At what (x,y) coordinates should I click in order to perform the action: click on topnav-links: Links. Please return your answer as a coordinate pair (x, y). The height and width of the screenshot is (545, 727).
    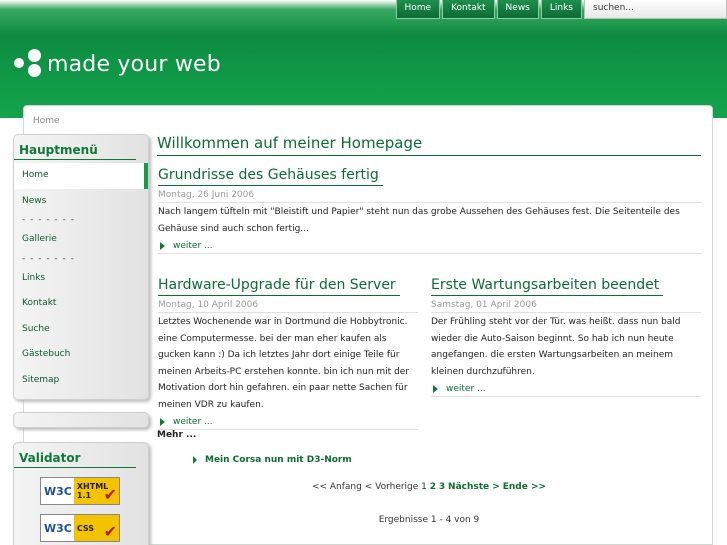
    Looking at the image, I should click on (561, 9).